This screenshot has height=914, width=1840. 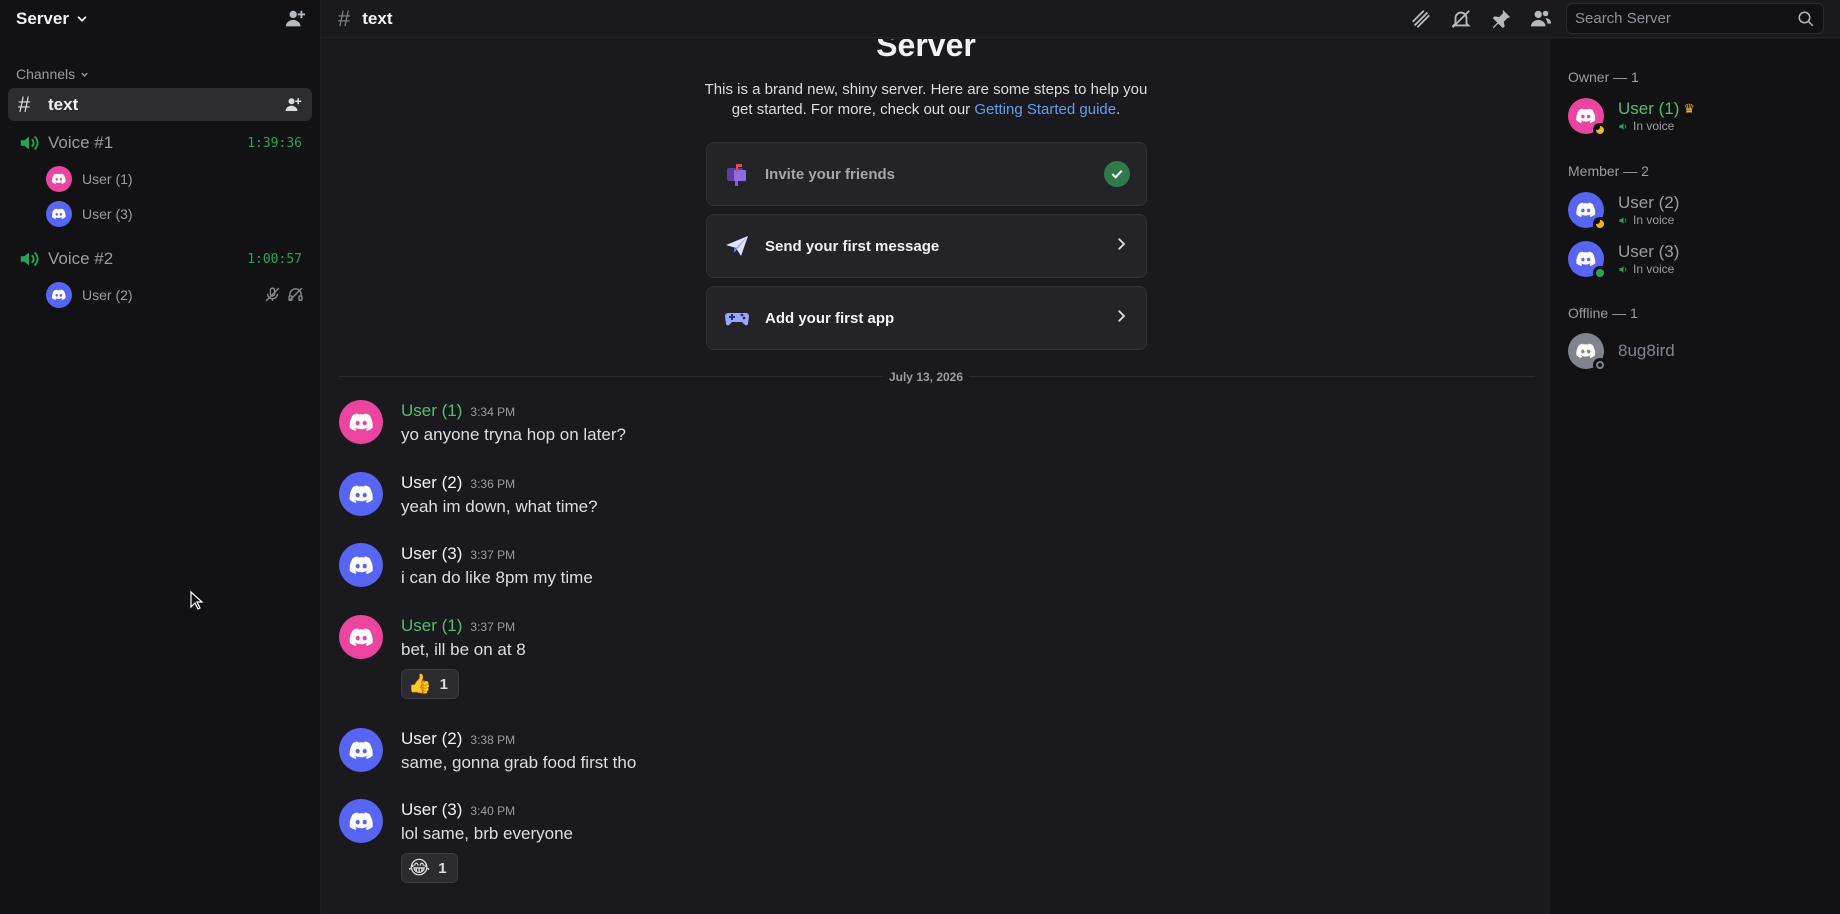 What do you see at coordinates (46, 74) in the screenshot?
I see `category-label: Channels` at bounding box center [46, 74].